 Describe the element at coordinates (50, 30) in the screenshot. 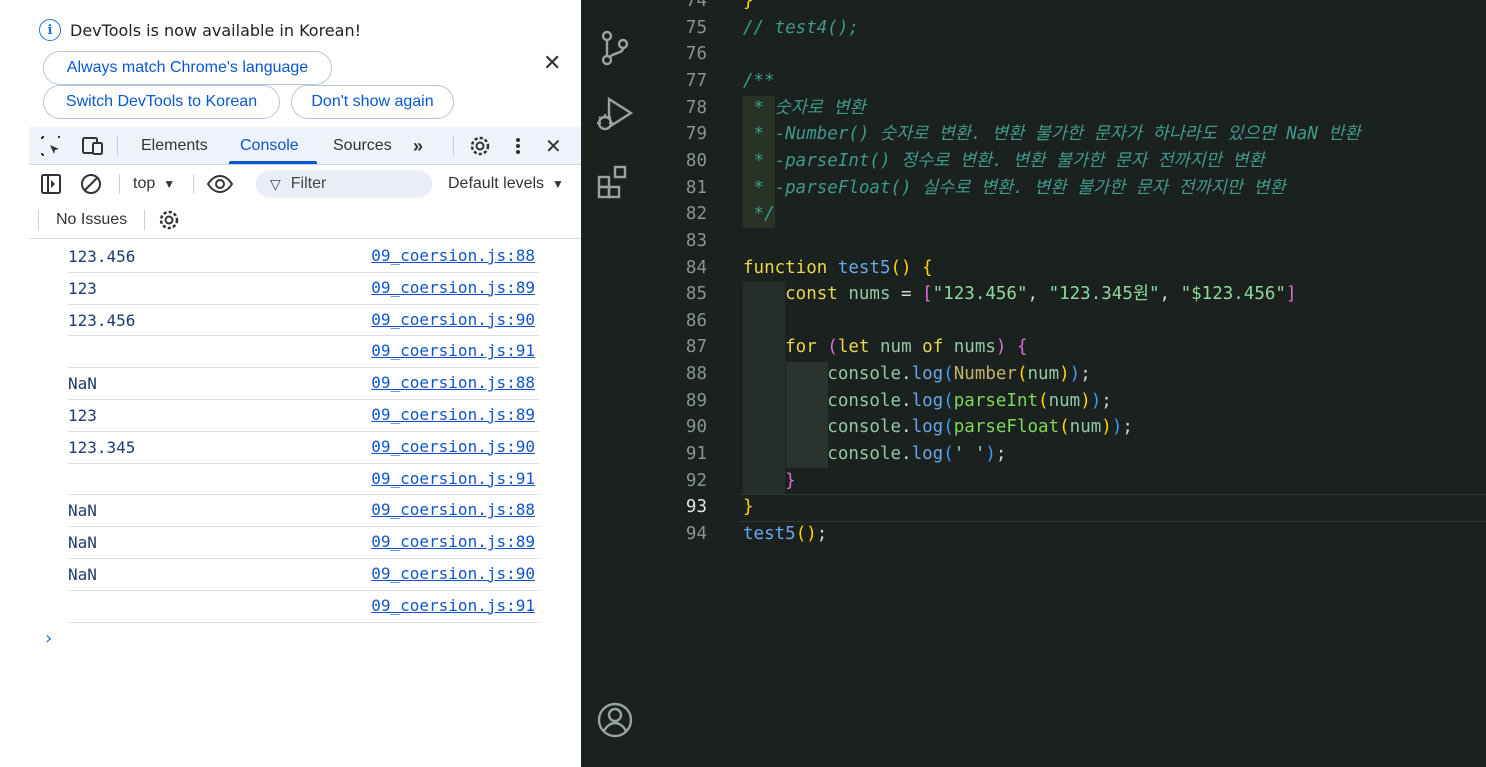

I see `info-icon: i` at that location.